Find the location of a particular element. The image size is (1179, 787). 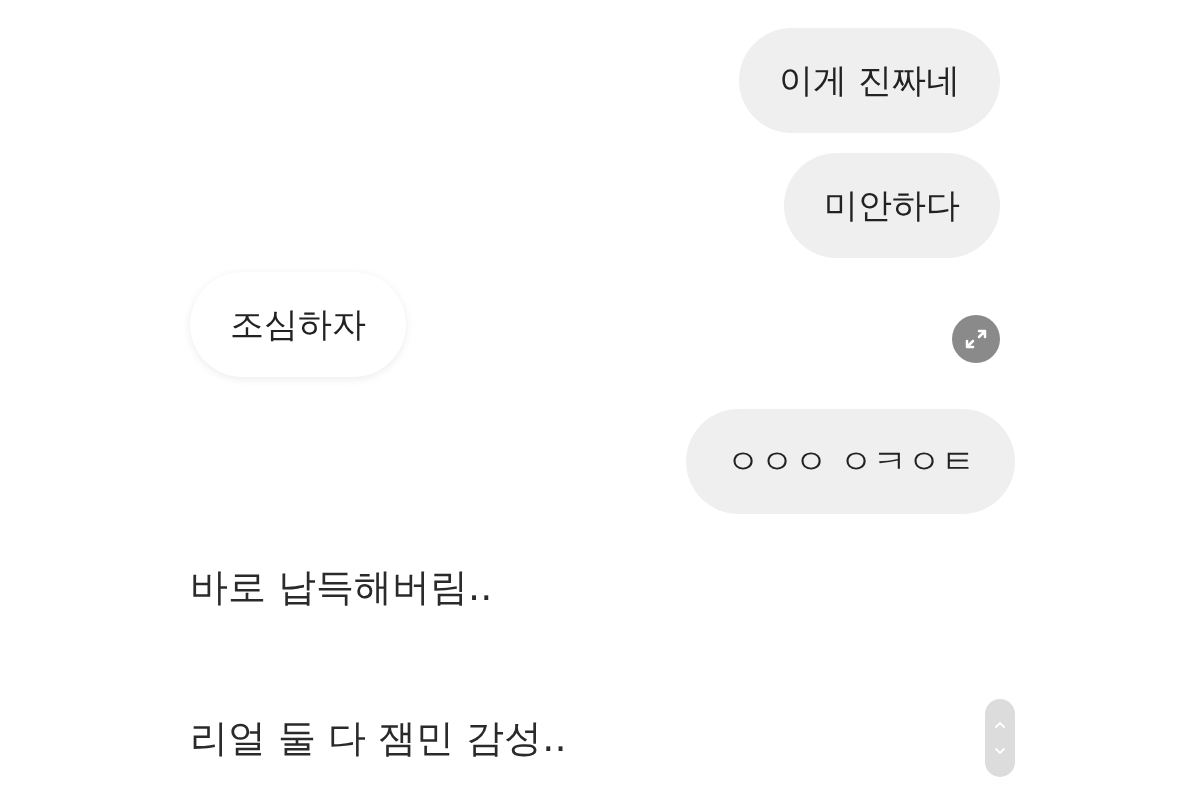

caption-text: 리얼 둘 다 잼민 감성.. is located at coordinates (378, 738).